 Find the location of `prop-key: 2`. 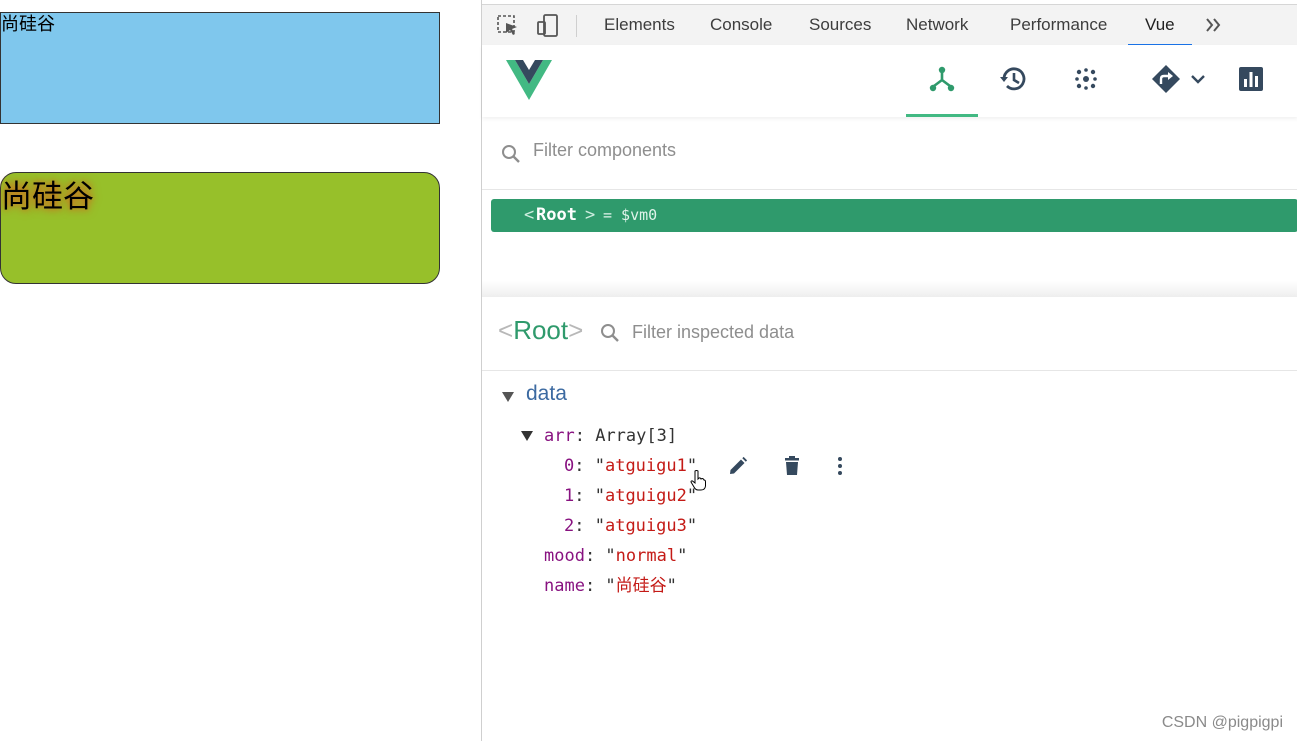

prop-key: 2 is located at coordinates (569, 526).